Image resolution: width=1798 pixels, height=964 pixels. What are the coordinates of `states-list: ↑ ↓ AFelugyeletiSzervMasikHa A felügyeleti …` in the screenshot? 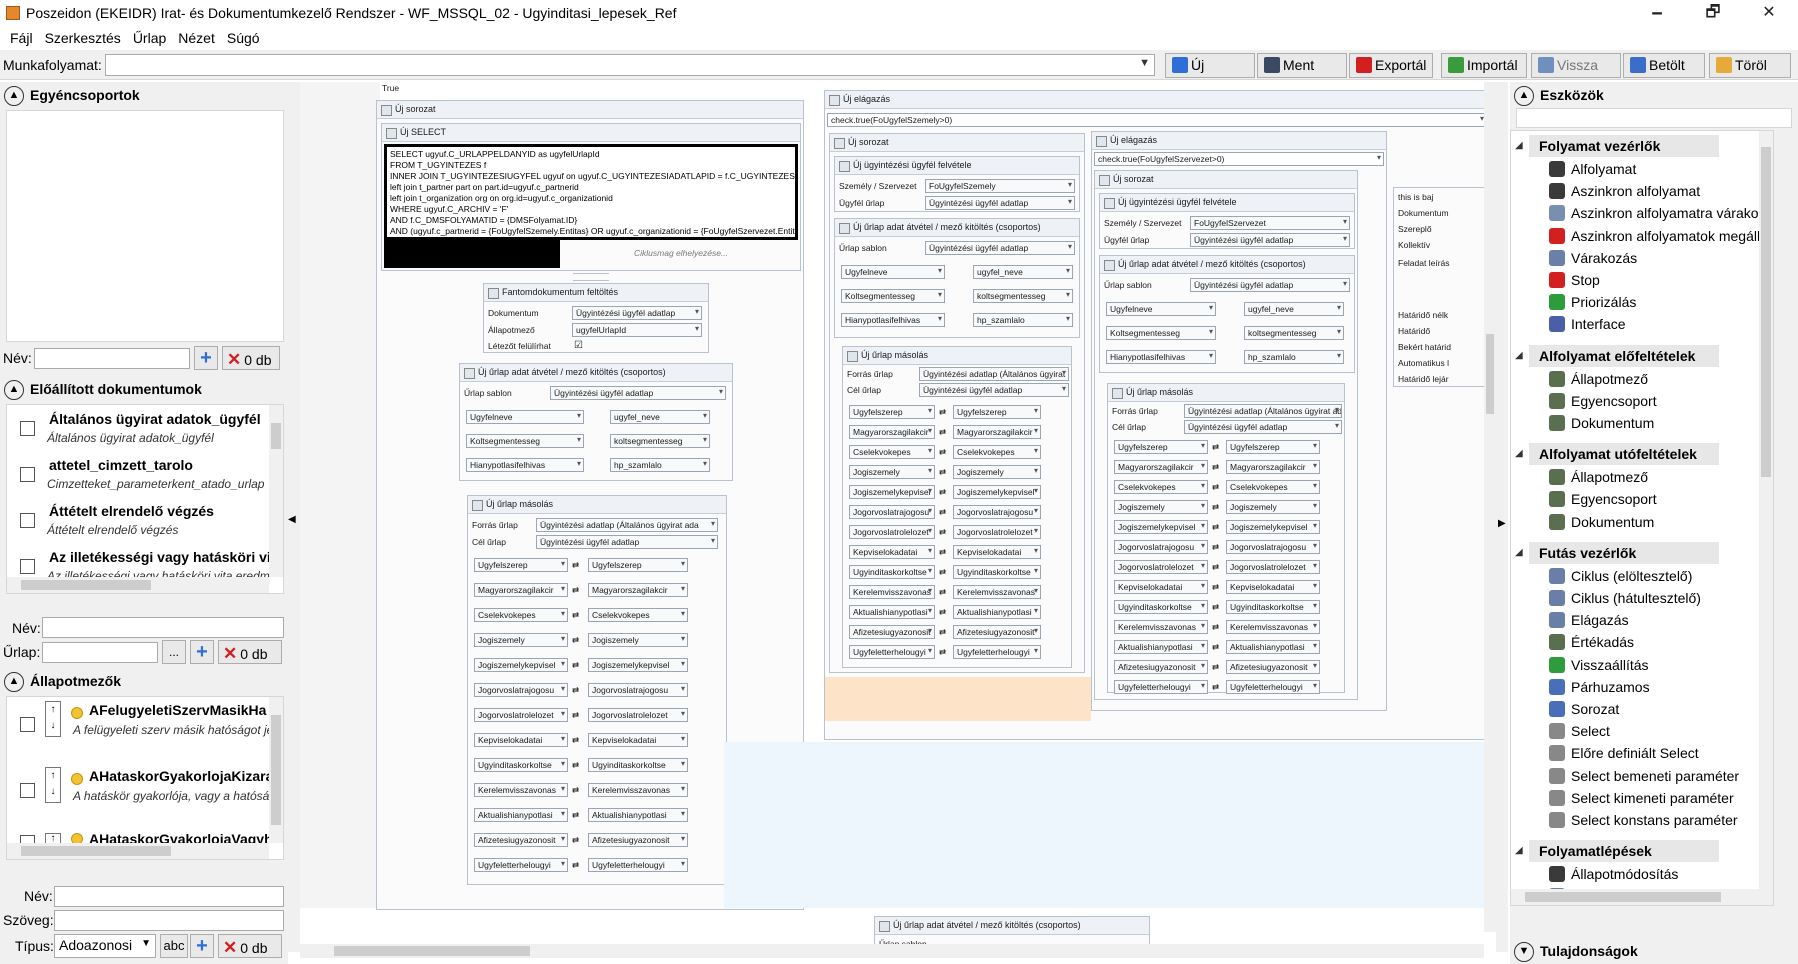 It's located at (145, 778).